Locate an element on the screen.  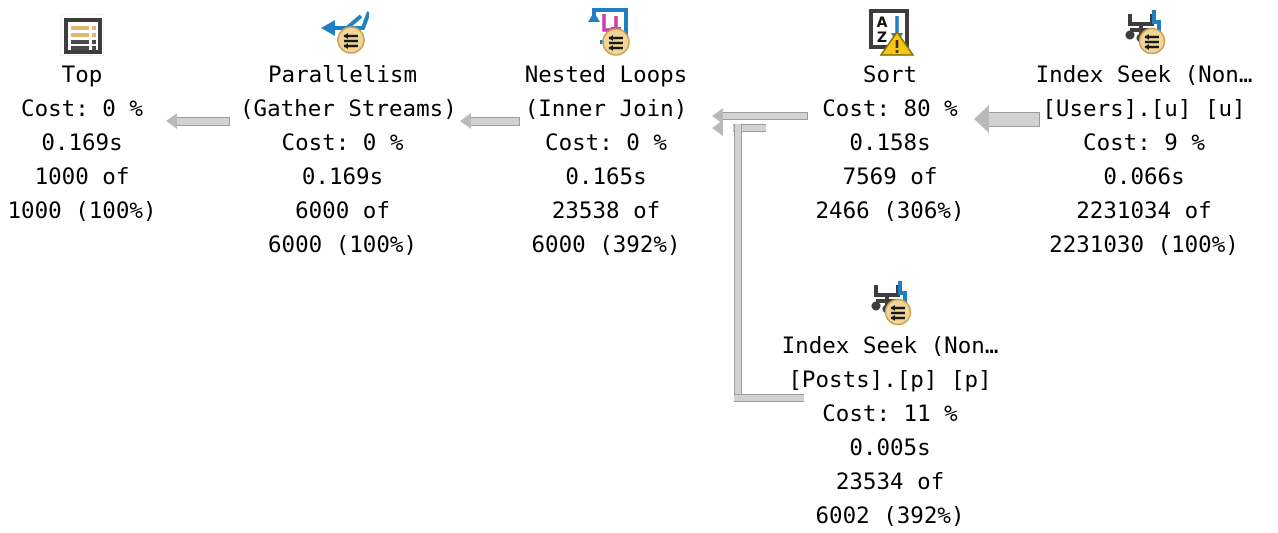
node-operation: Sort is located at coordinates (890, 75).